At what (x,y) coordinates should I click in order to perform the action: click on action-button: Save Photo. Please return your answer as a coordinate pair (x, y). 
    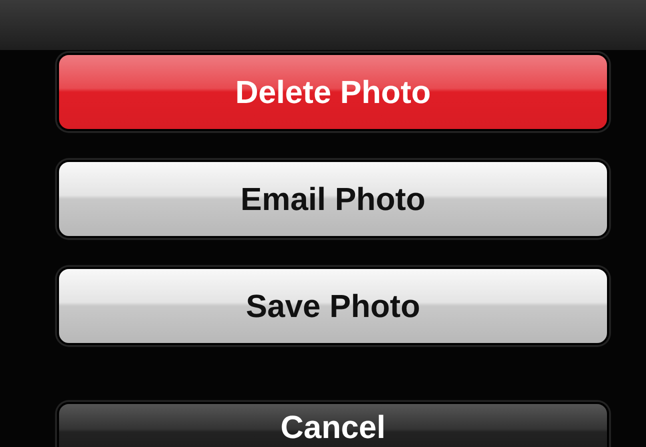
    Looking at the image, I should click on (333, 306).